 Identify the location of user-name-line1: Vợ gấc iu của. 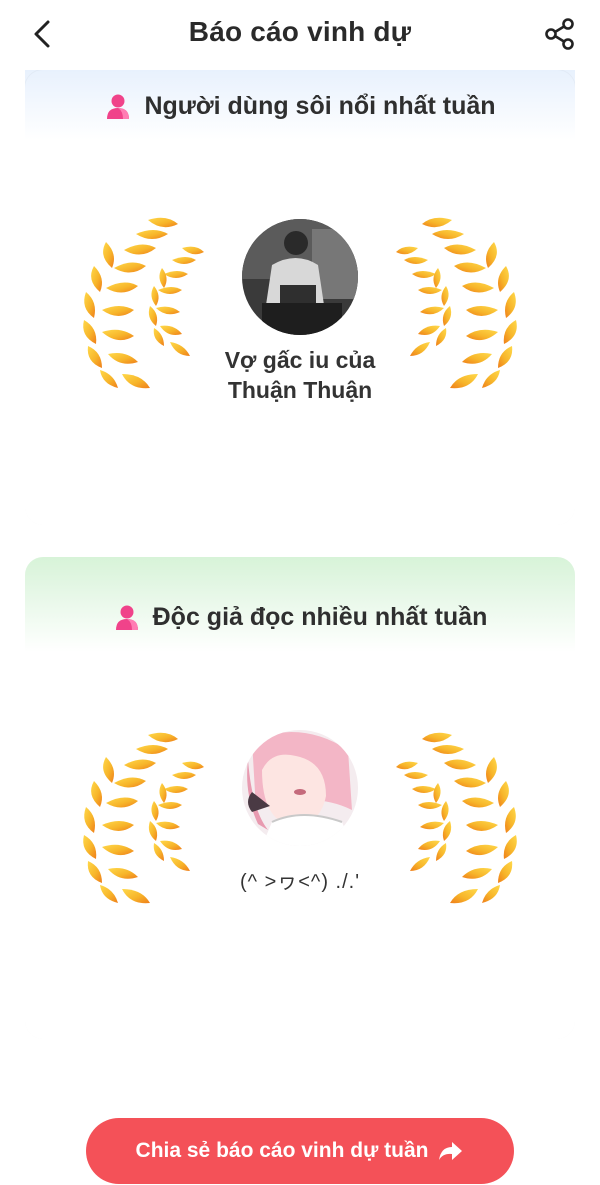
(300, 360).